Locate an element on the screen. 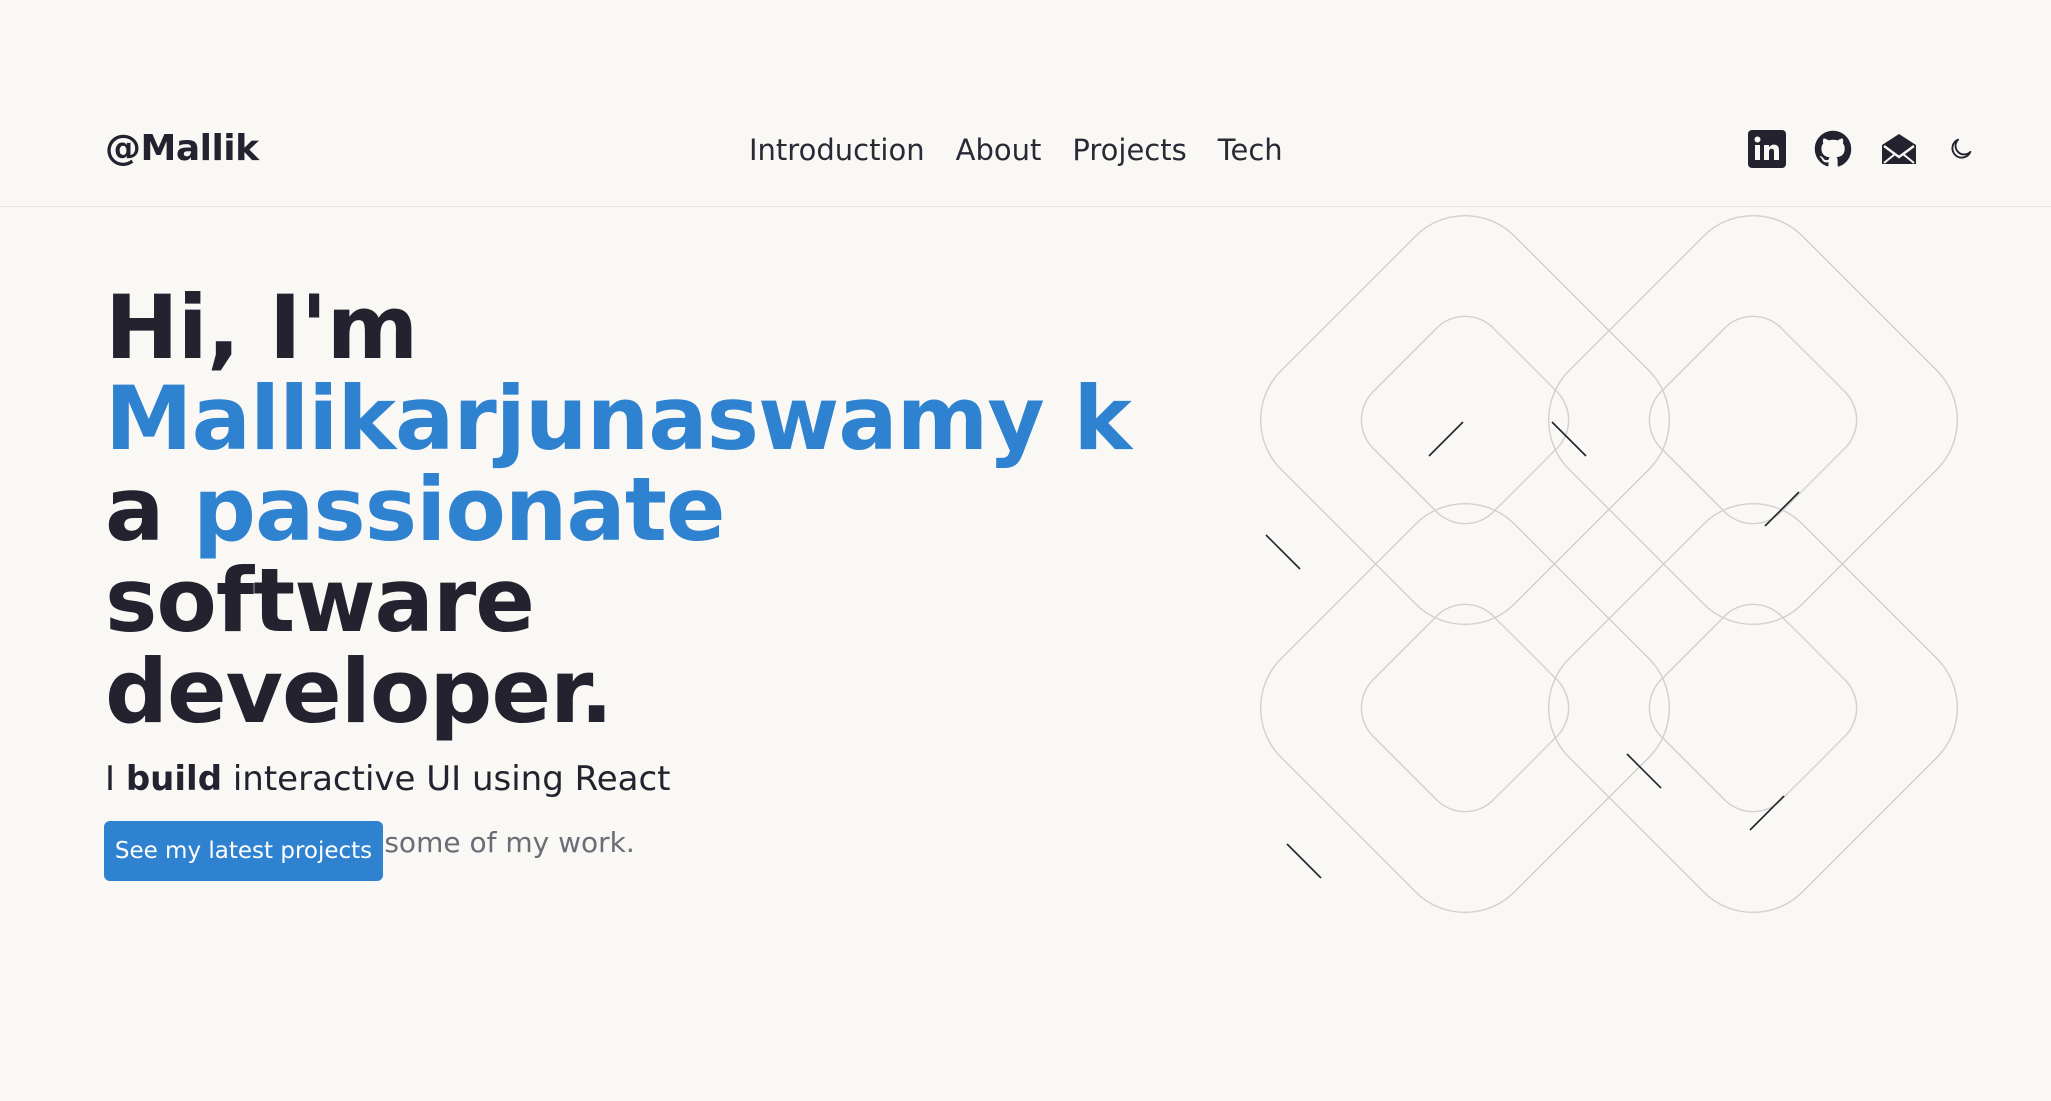 Image resolution: width=2051 pixels, height=1101 pixels. nav-introduction: Introduction is located at coordinates (837, 150).